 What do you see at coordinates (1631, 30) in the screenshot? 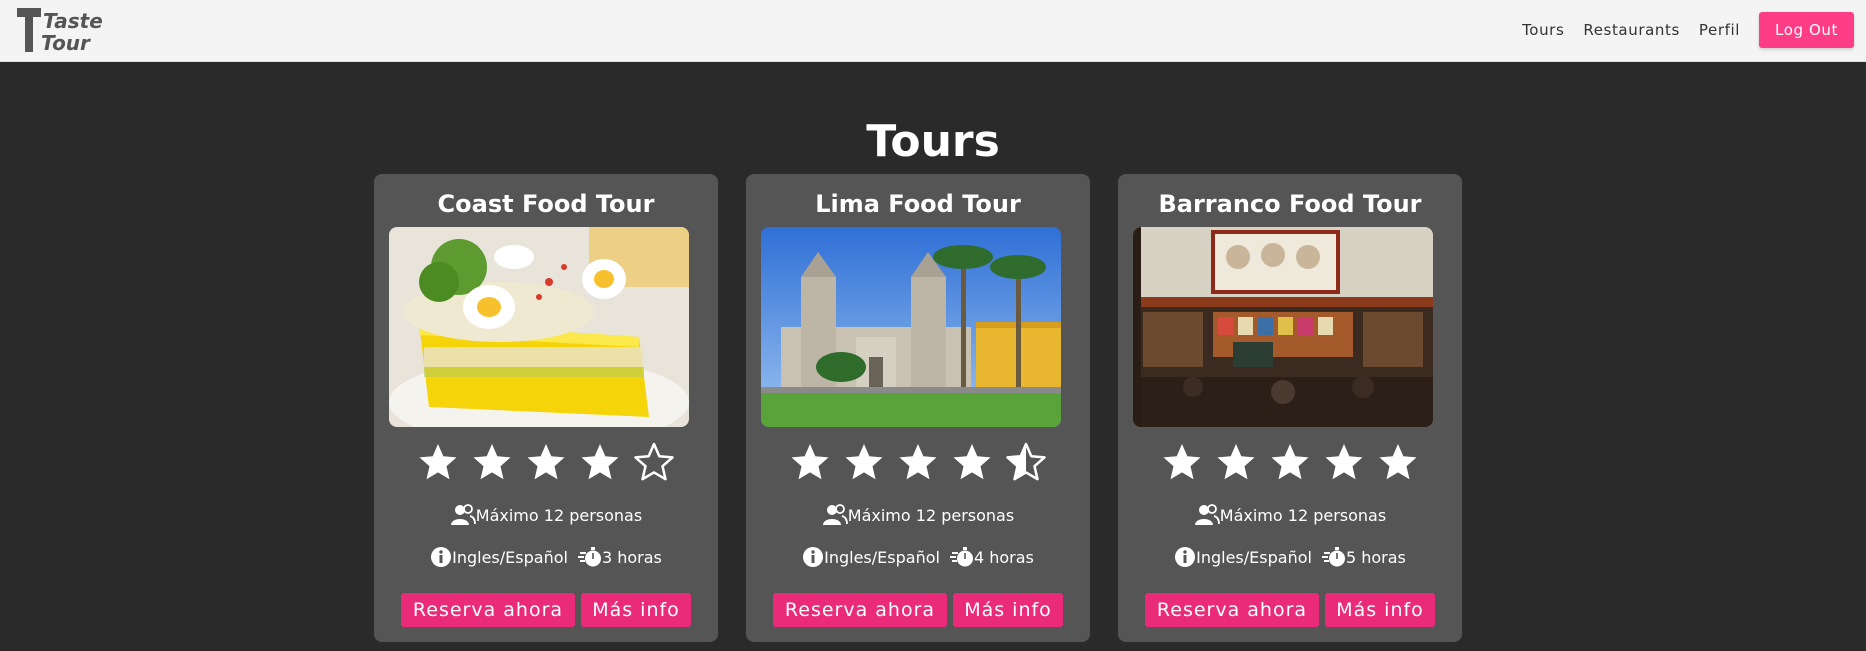
I see `nav-link-restaurants: Restaurants` at bounding box center [1631, 30].